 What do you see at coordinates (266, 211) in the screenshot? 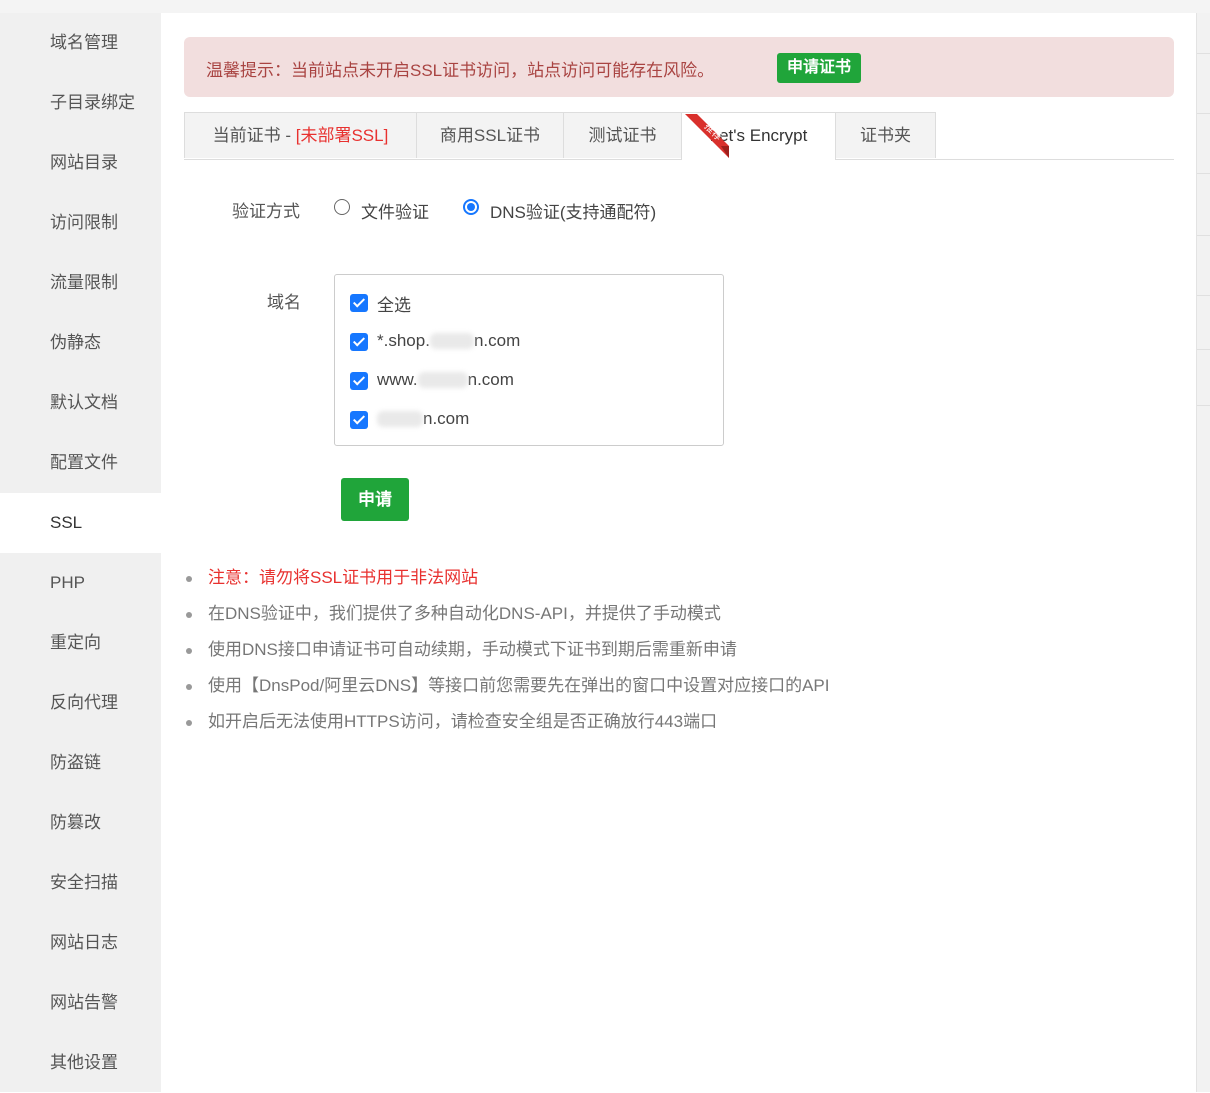
I see `verify-method-label: 验证方式` at bounding box center [266, 211].